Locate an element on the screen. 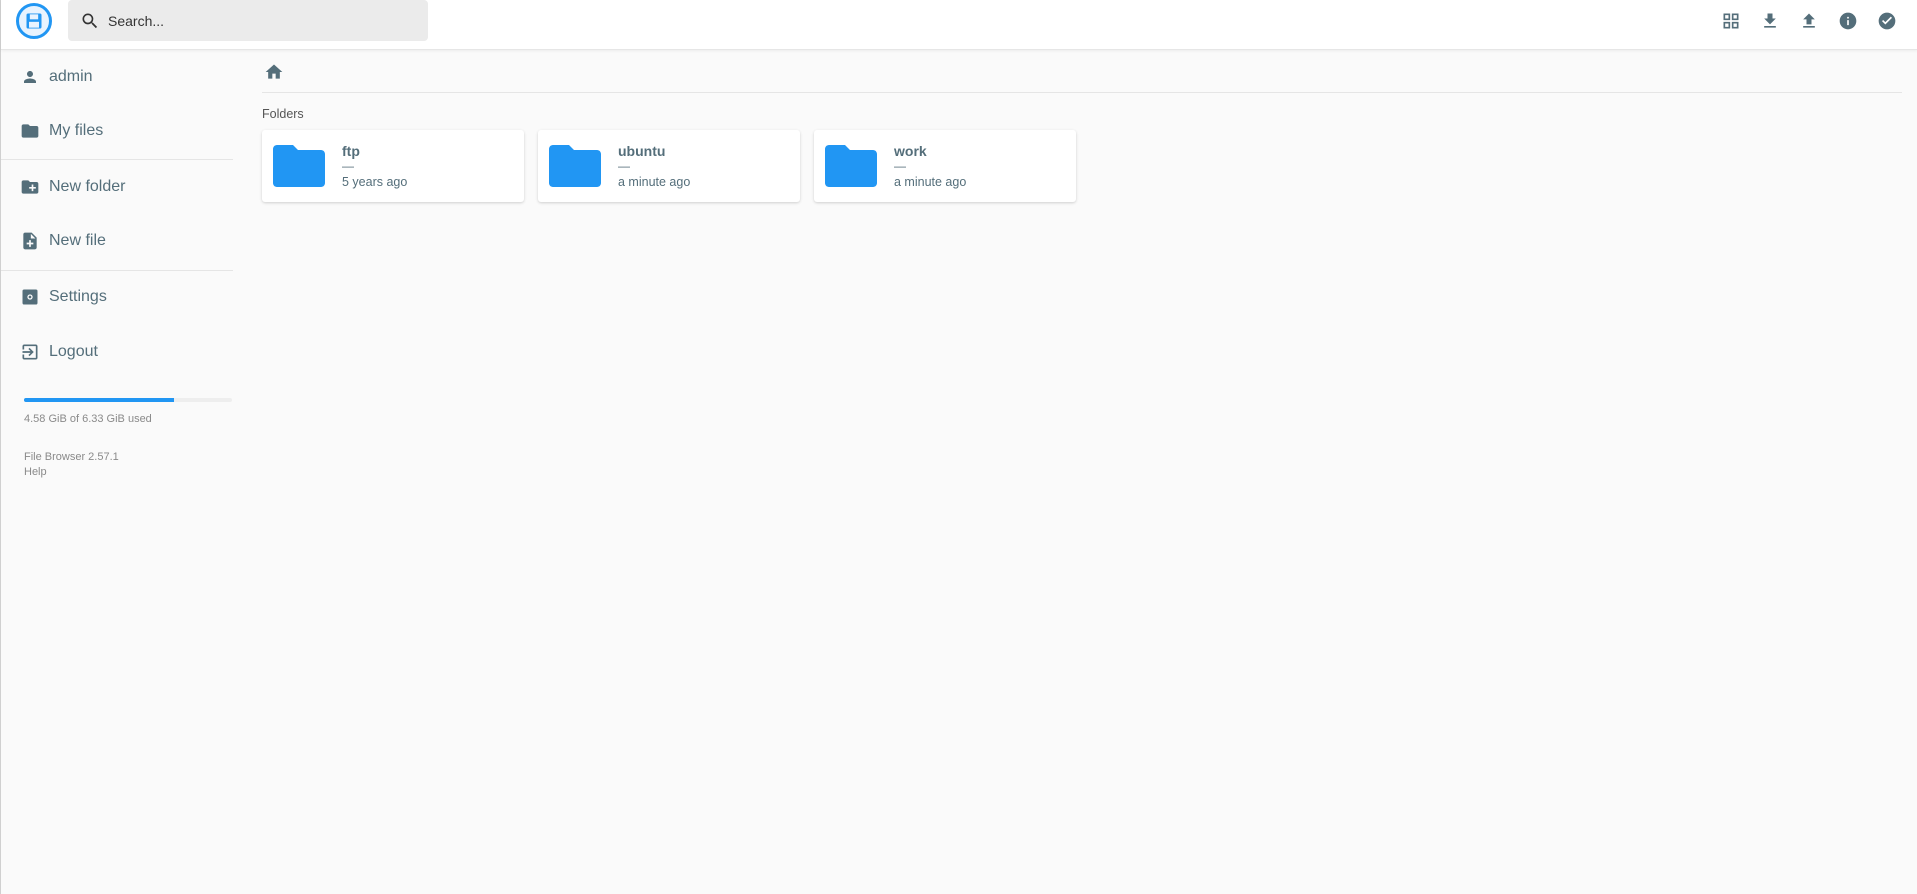  header-actions is located at coordinates (1809, 21).